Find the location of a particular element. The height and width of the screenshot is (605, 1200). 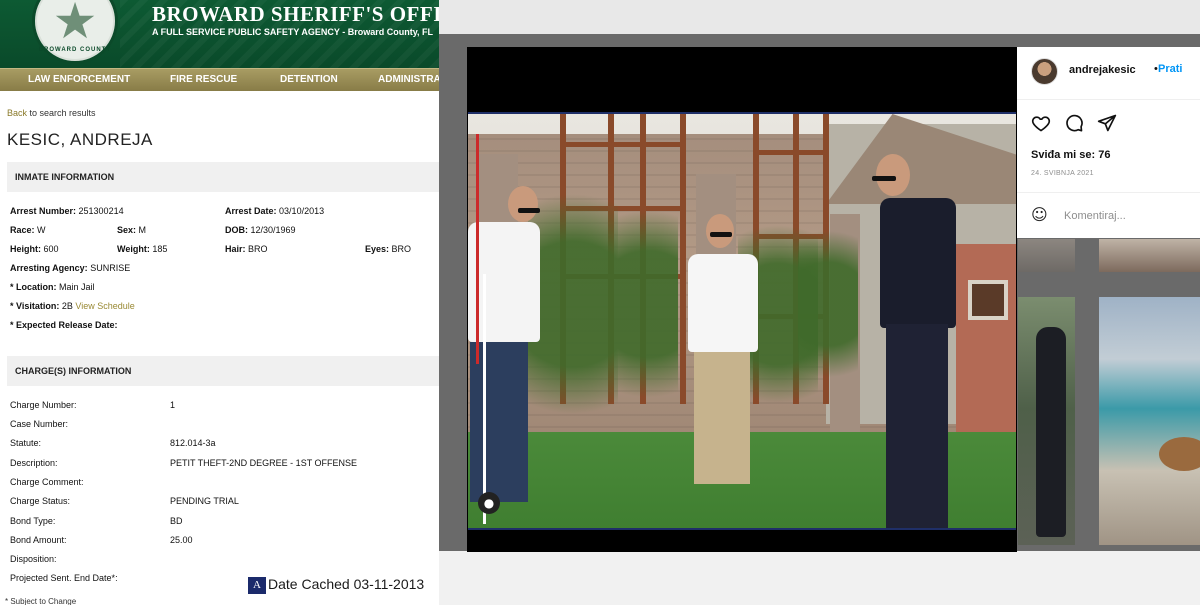

arrest-number-value: 251300214 is located at coordinates (101, 211).